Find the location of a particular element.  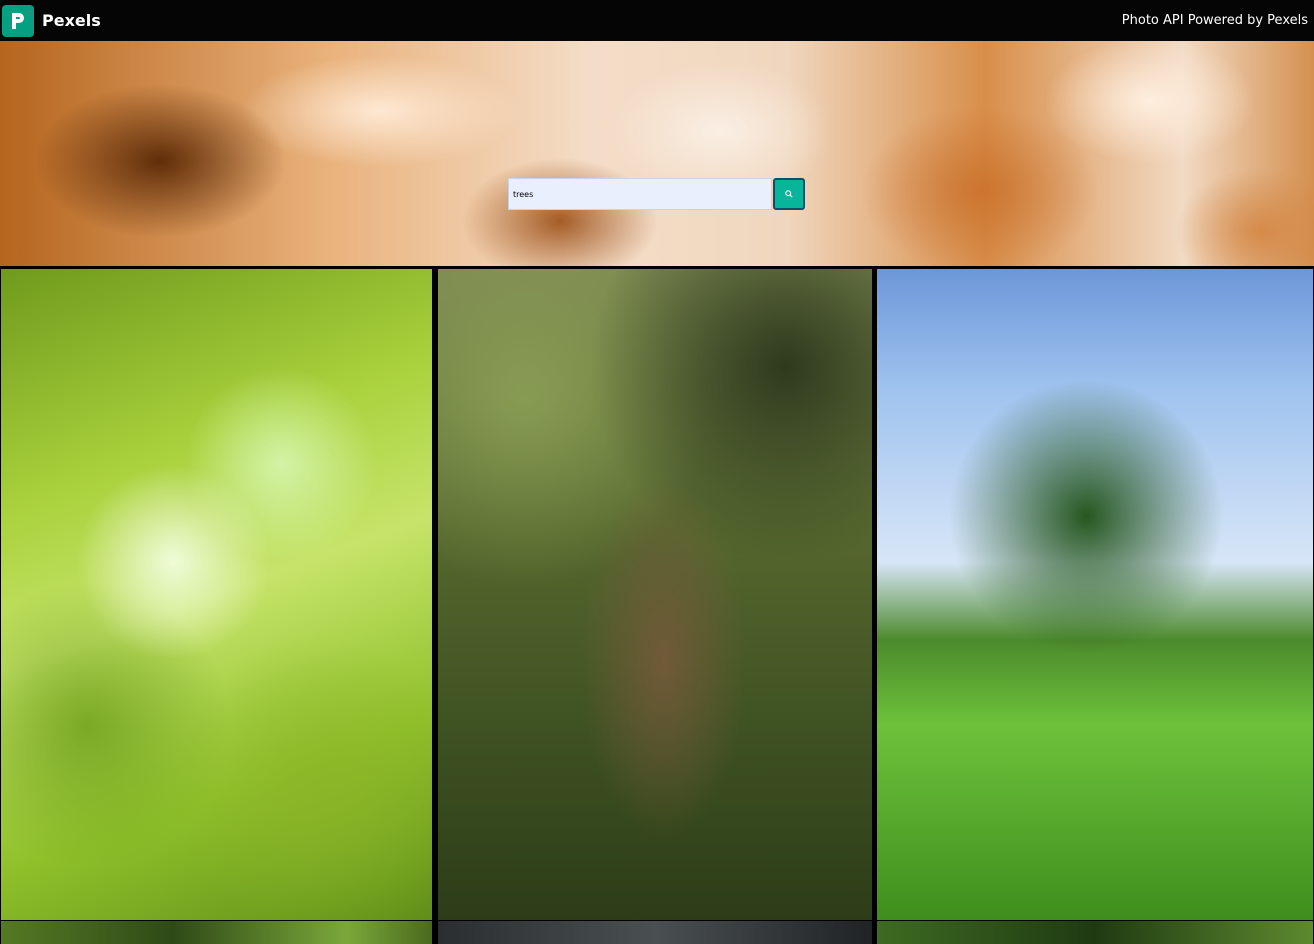

top-navbar: Pexels Photo API Powered by Pexels is located at coordinates (657, 20).